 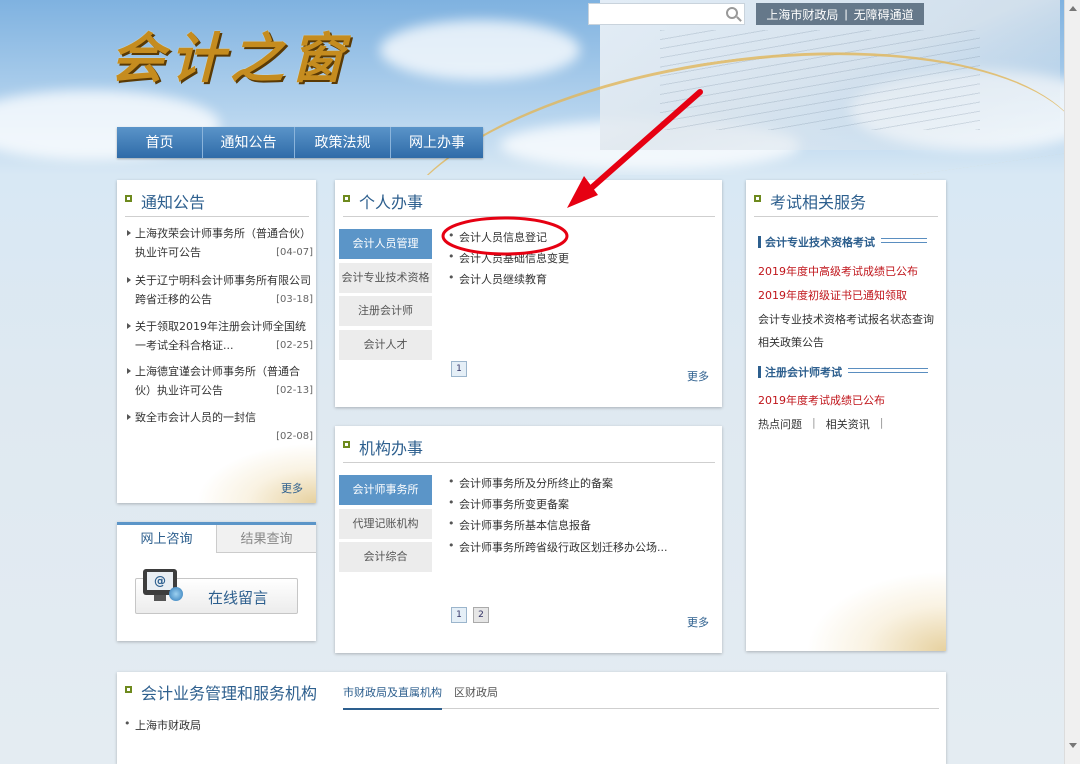 What do you see at coordinates (530, 483) in the screenshot?
I see `list-item: 会计师事务所及分所终止的备案` at bounding box center [530, 483].